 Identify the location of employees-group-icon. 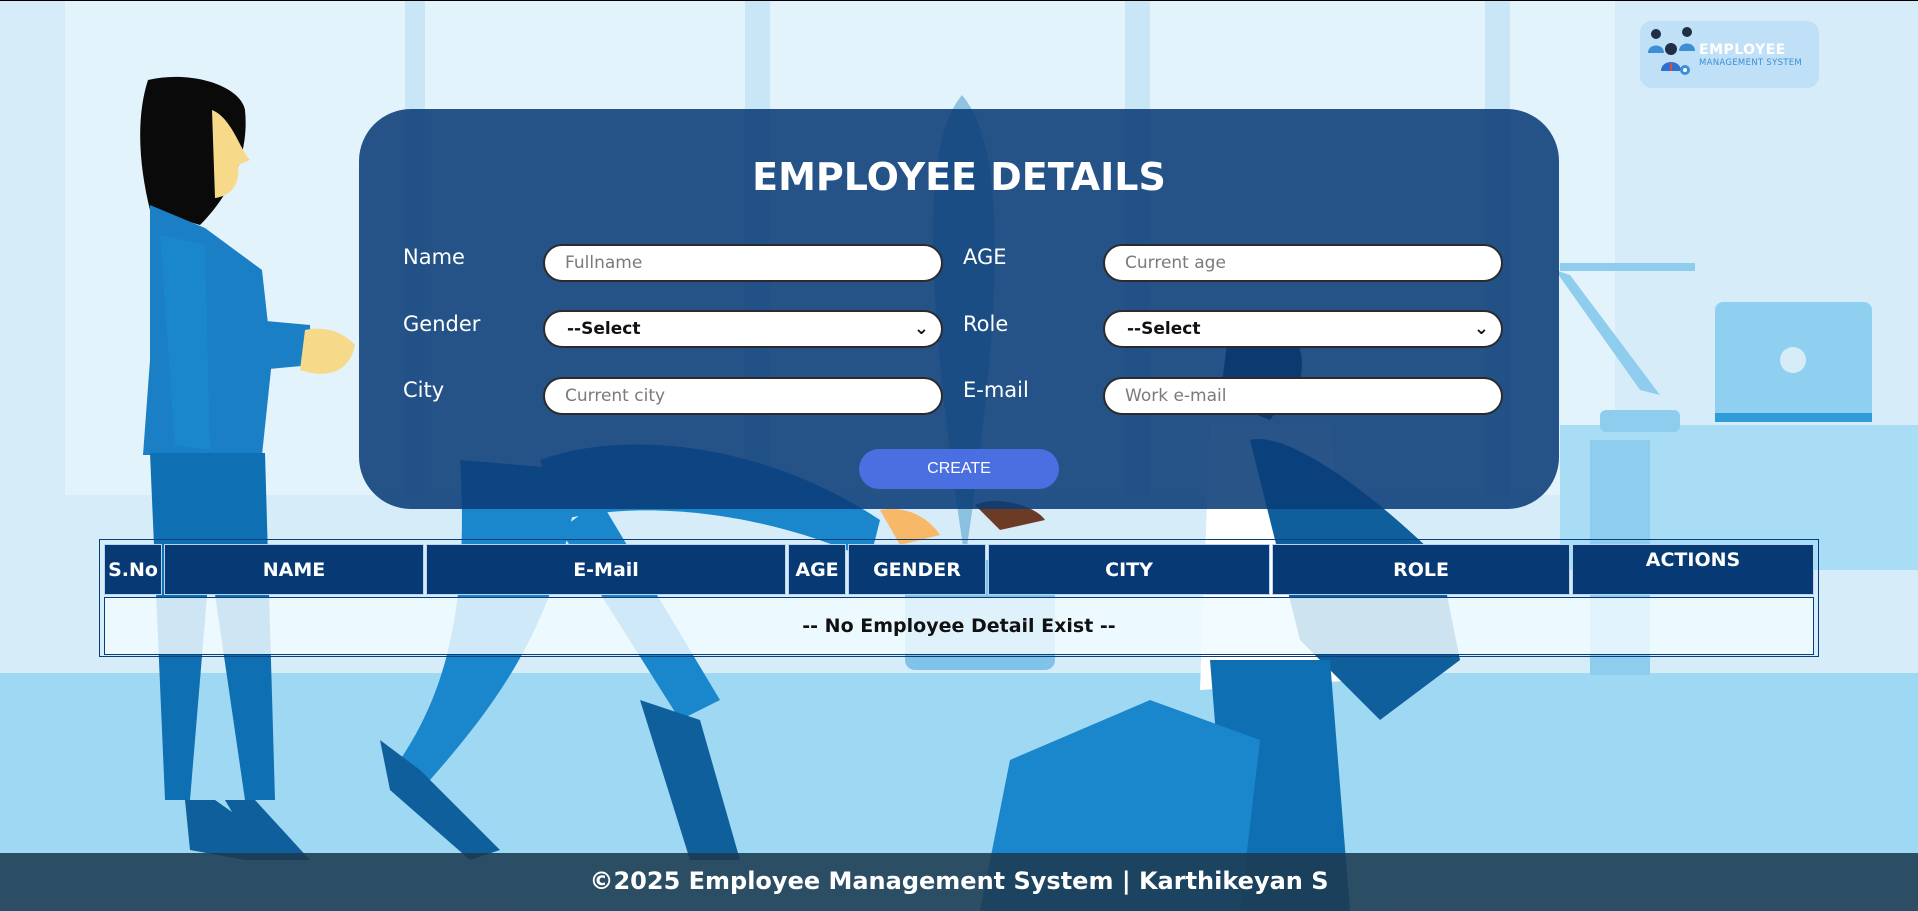
(1671, 51).